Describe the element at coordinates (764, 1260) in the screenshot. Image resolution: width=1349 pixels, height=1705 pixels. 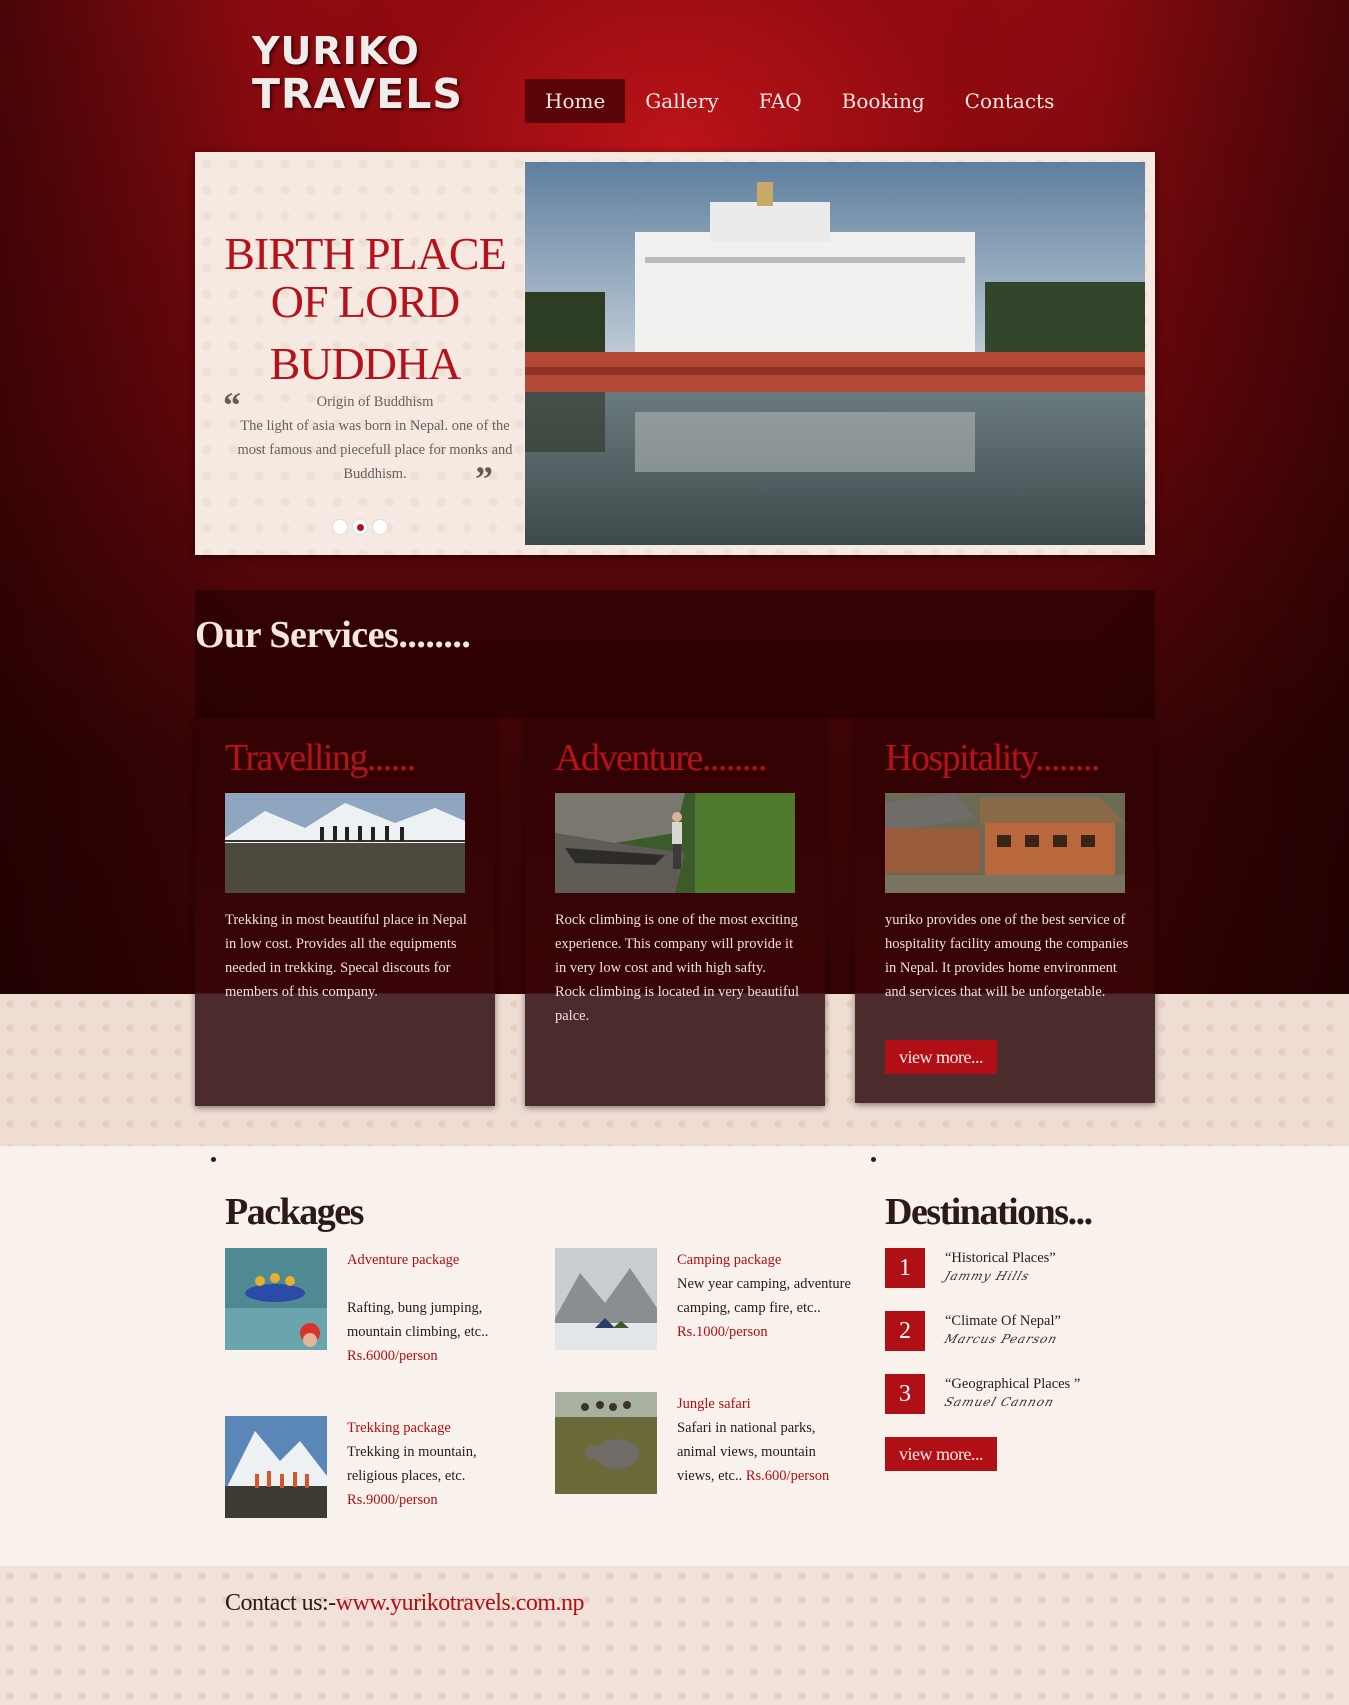
I see `package-name: Camping package` at that location.